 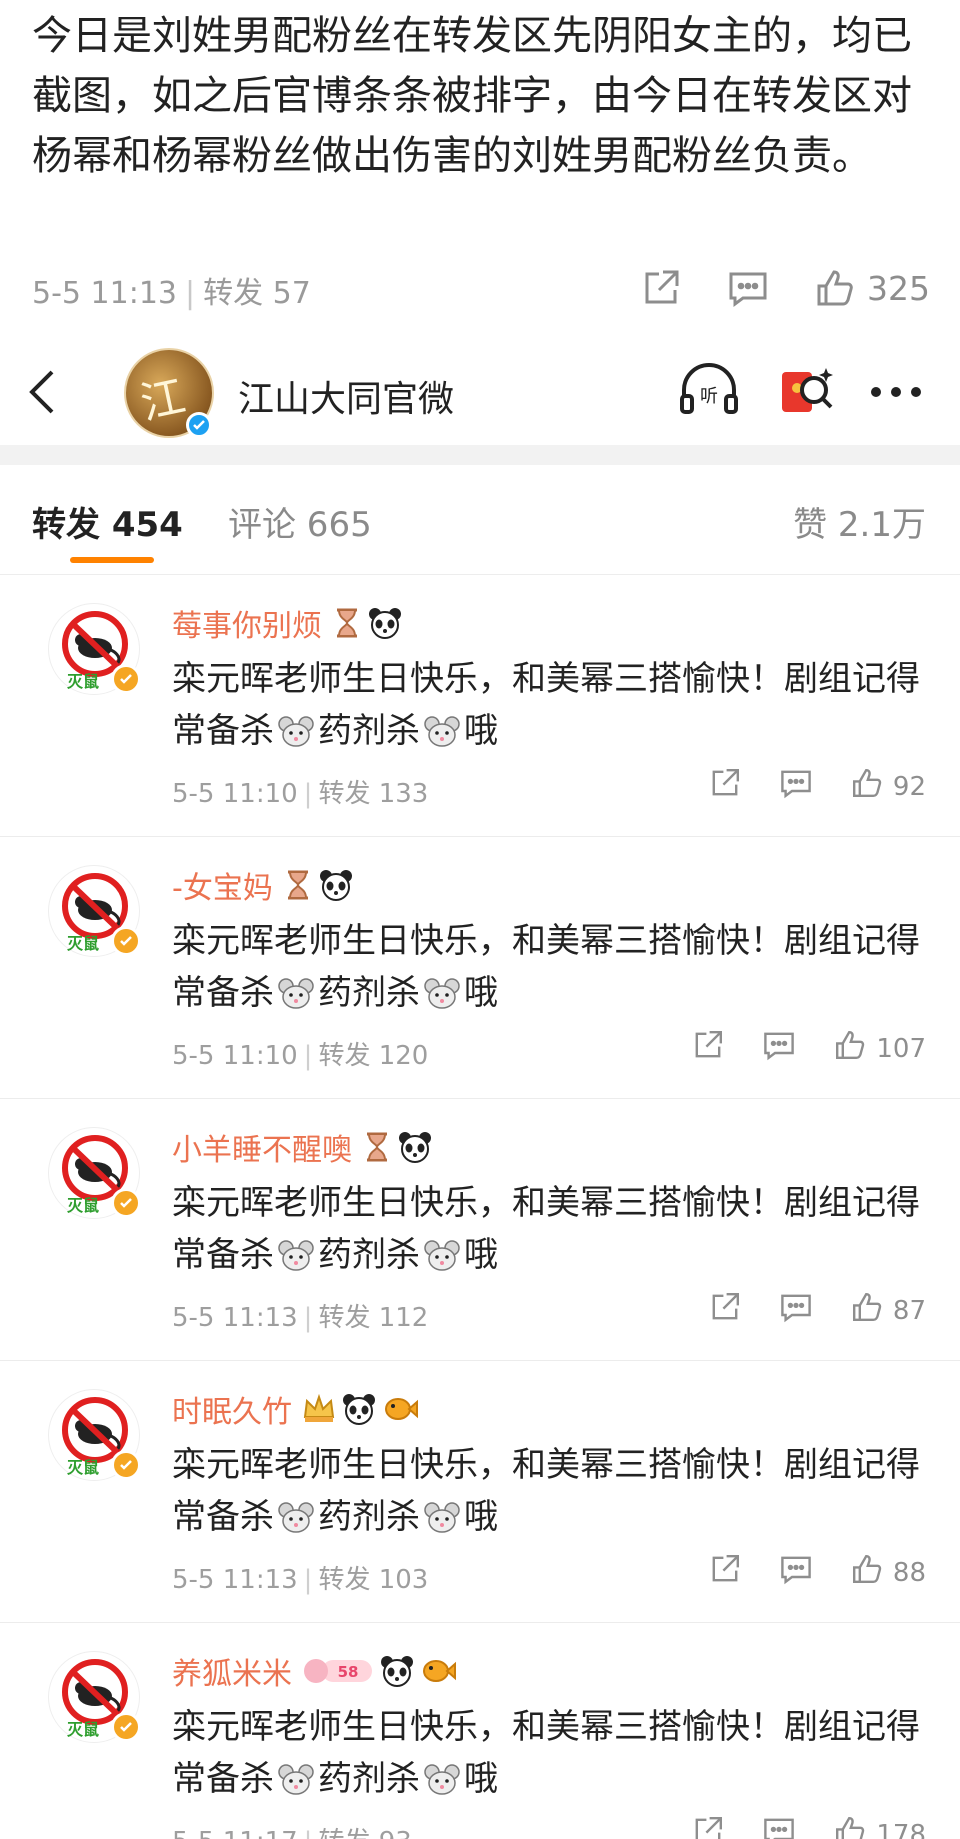 What do you see at coordinates (859, 521) in the screenshot?
I see `tab-like: 赞 2.1万` at bounding box center [859, 521].